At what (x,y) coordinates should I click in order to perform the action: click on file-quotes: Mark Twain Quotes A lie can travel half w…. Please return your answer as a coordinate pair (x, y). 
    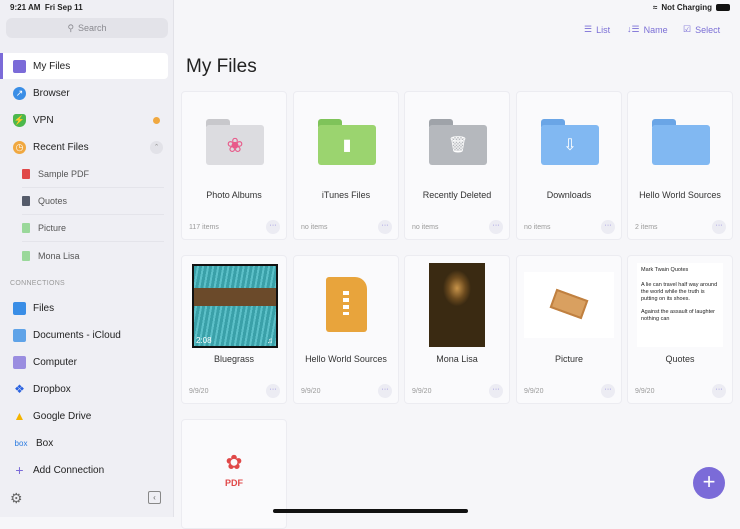
    Looking at the image, I should click on (680, 329).